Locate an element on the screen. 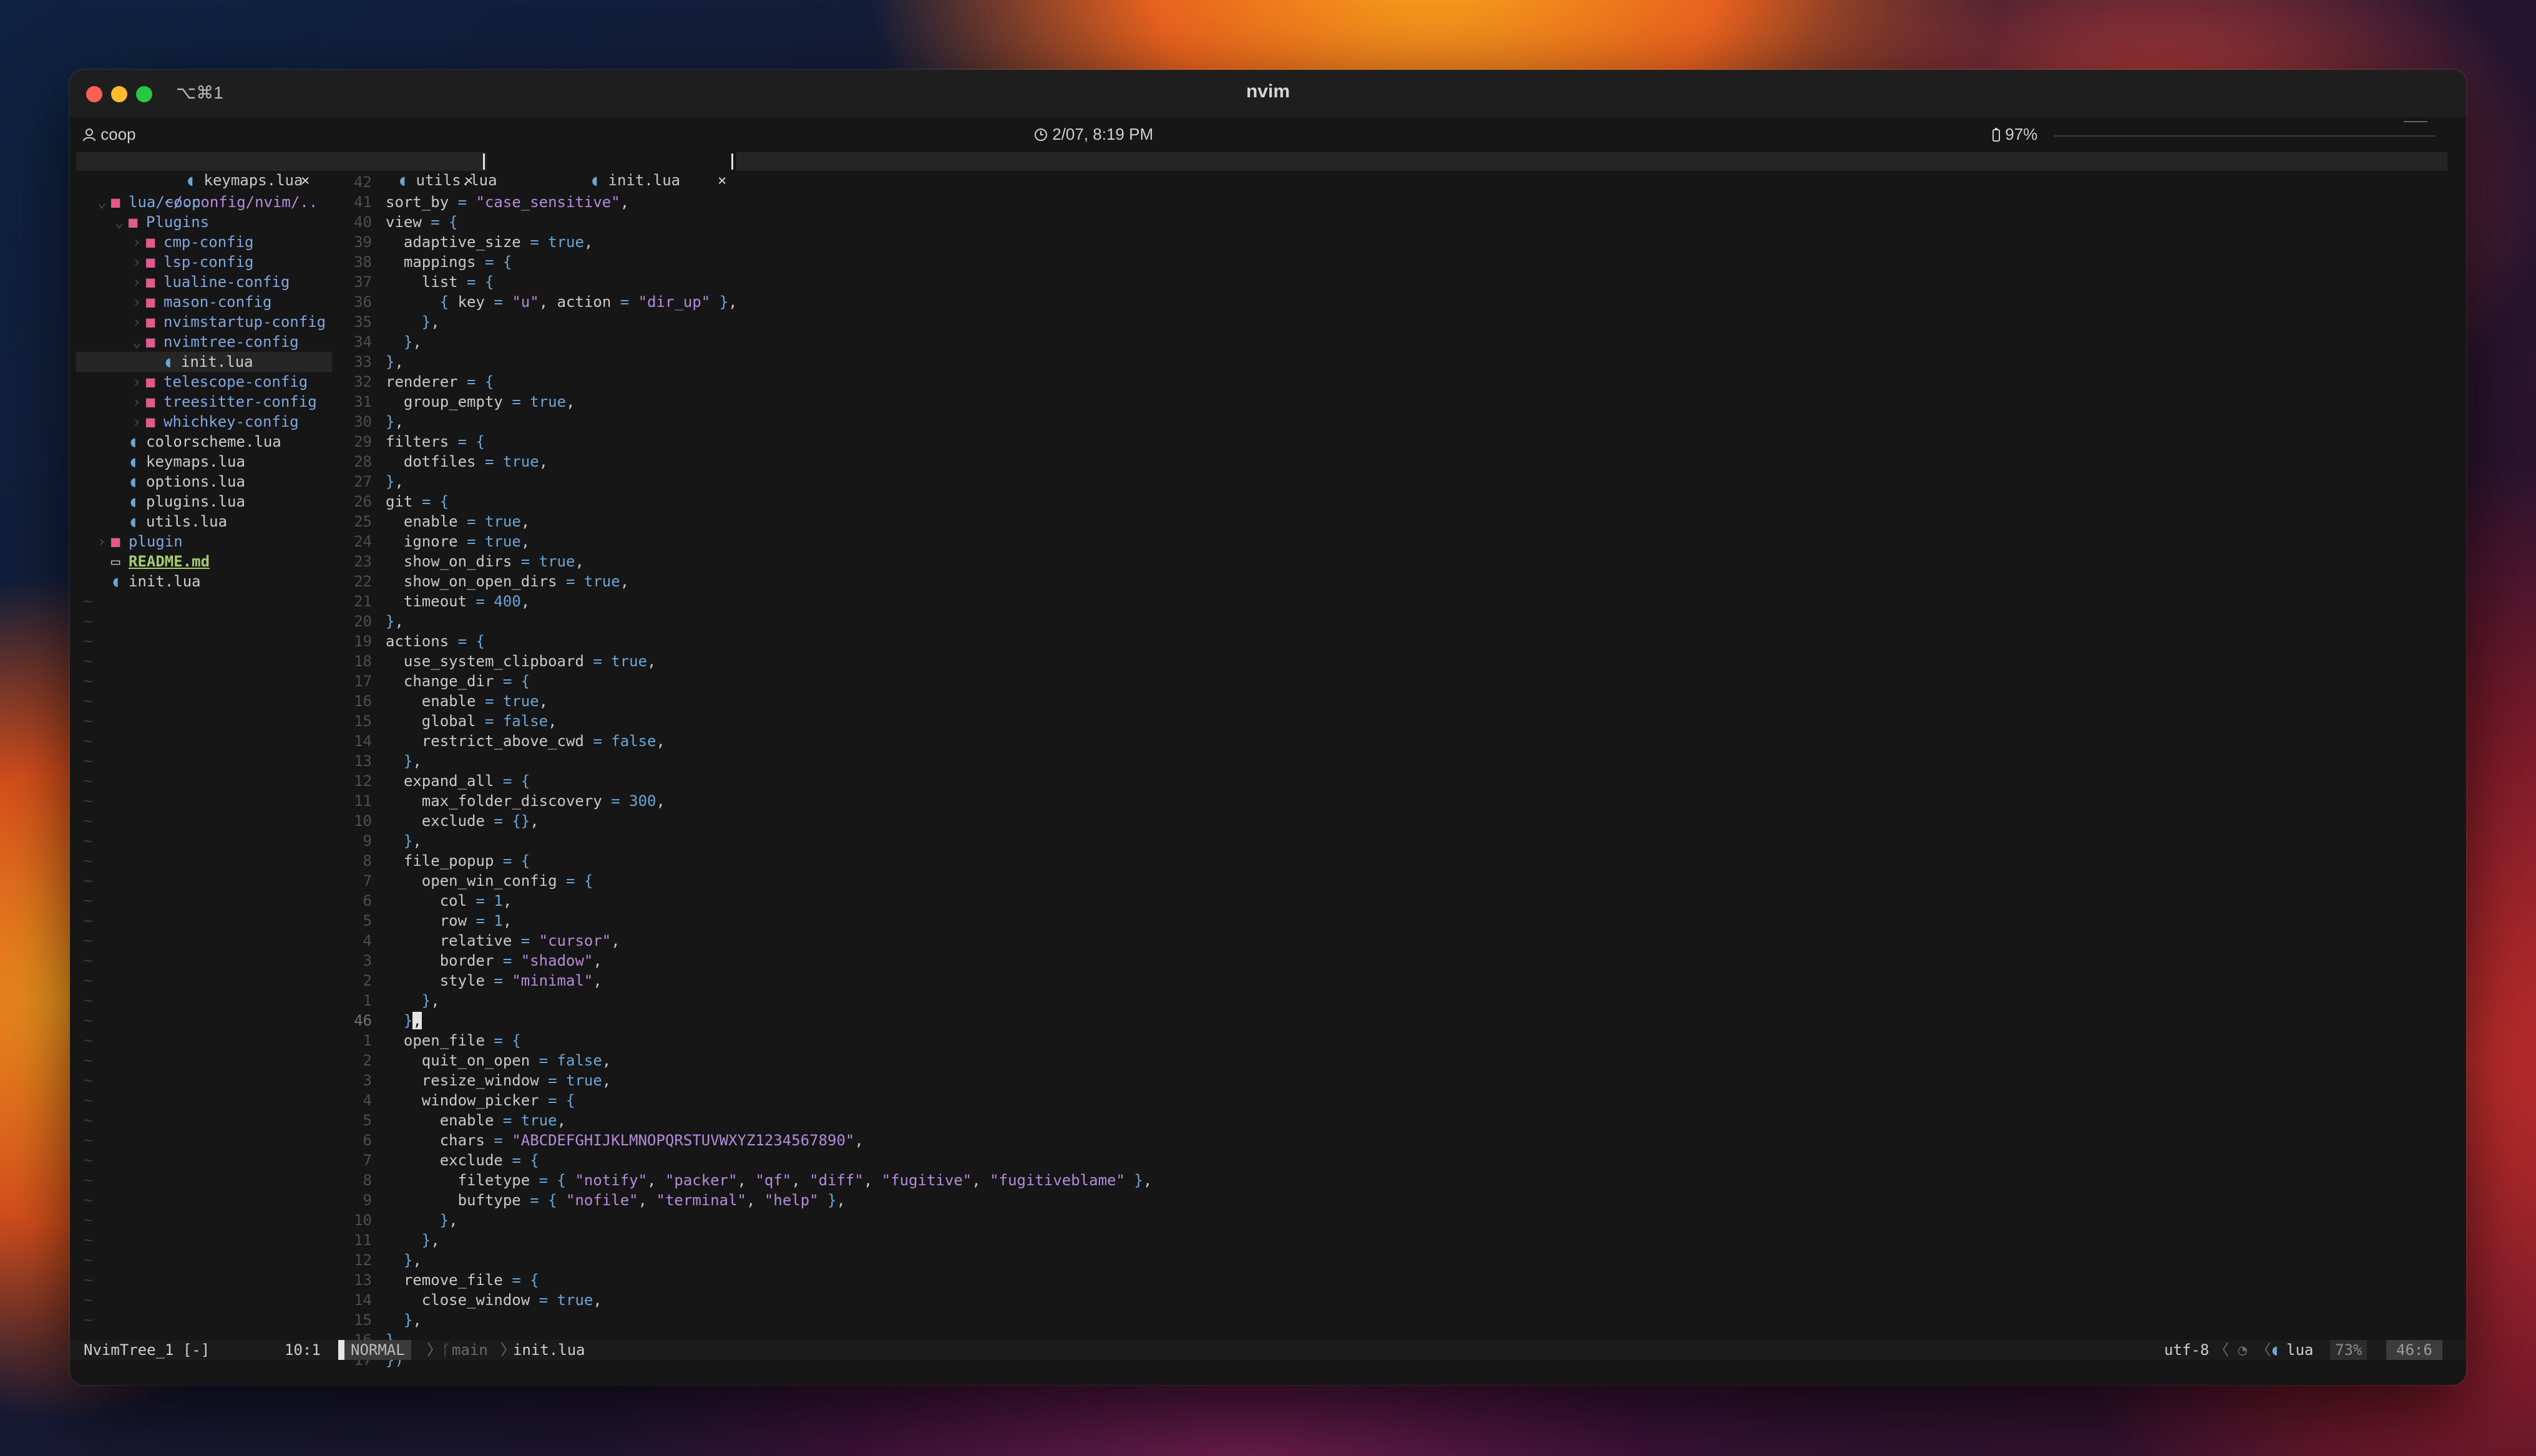 The height and width of the screenshot is (1456, 2536). code-line: 19 actions = { is located at coordinates (1399, 641).